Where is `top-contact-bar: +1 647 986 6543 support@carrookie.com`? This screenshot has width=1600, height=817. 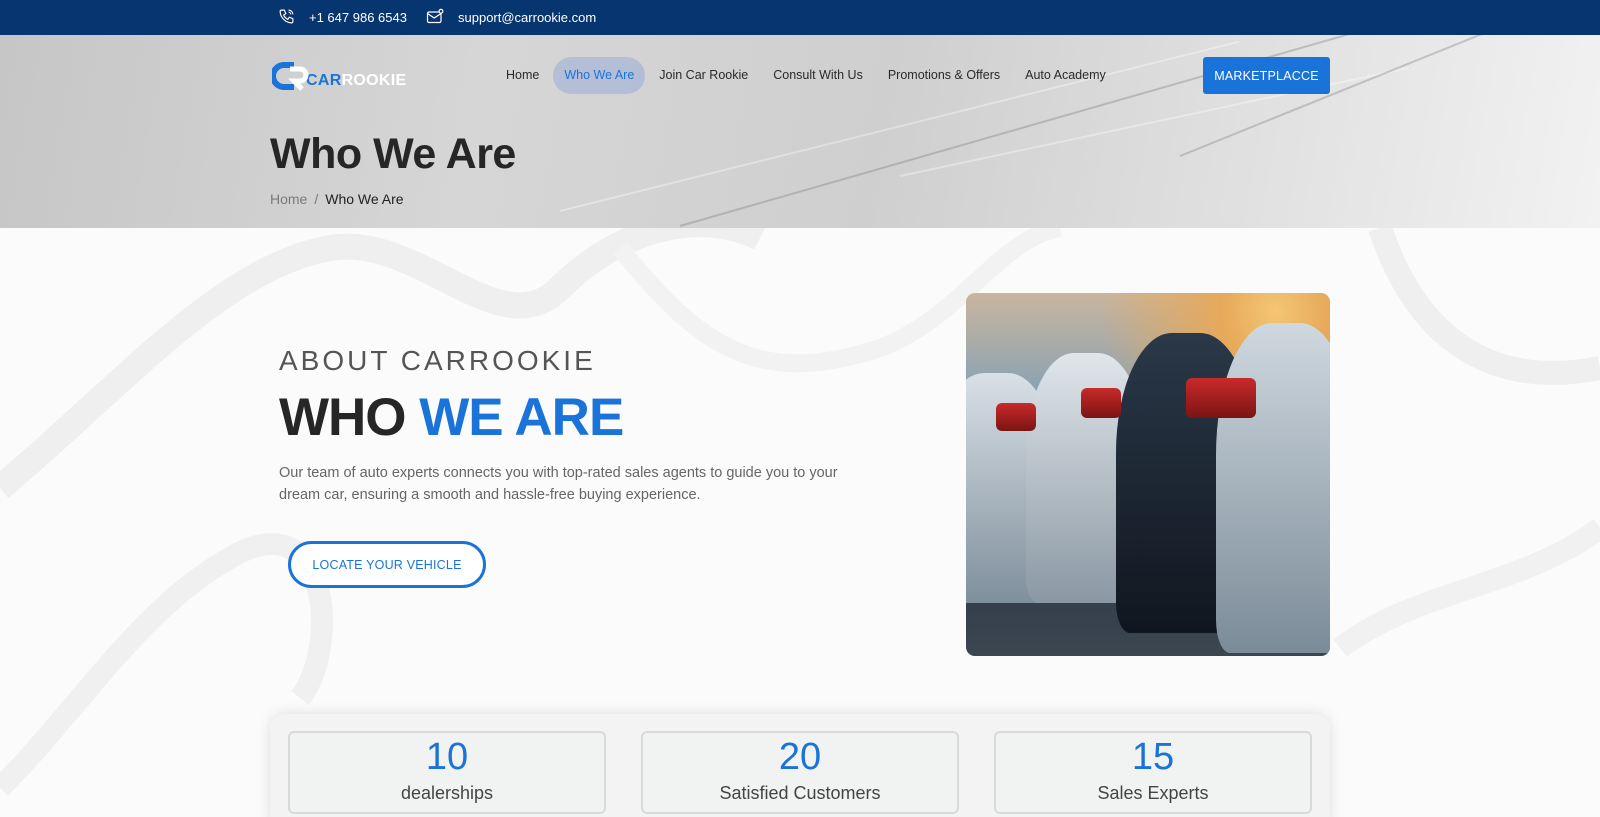
top-contact-bar: +1 647 986 6543 support@carrookie.com is located at coordinates (800, 17).